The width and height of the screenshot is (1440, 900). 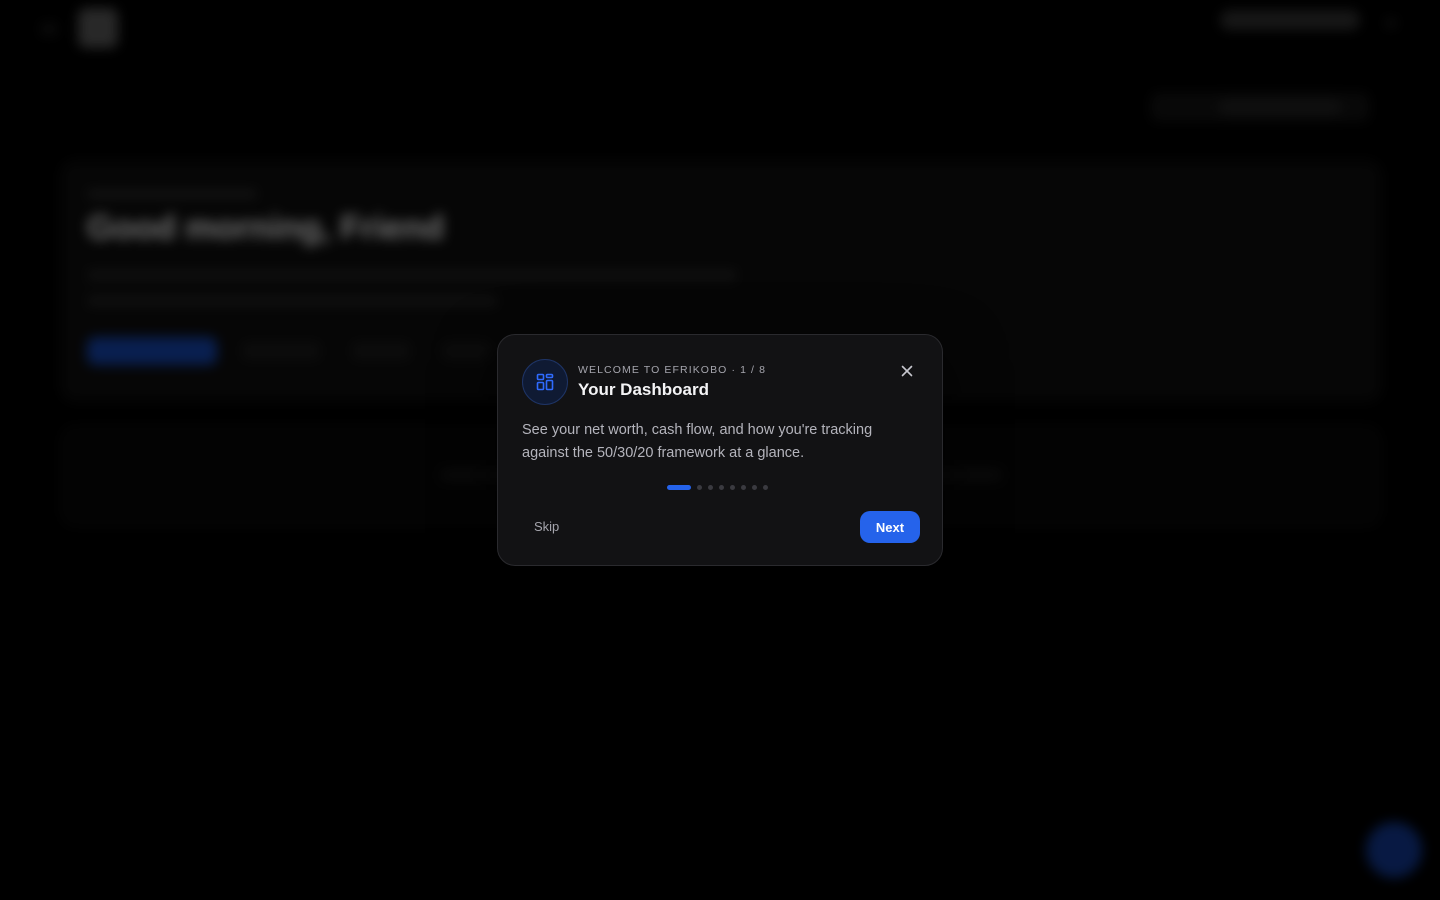 What do you see at coordinates (679, 487) in the screenshot?
I see `step-dot-active` at bounding box center [679, 487].